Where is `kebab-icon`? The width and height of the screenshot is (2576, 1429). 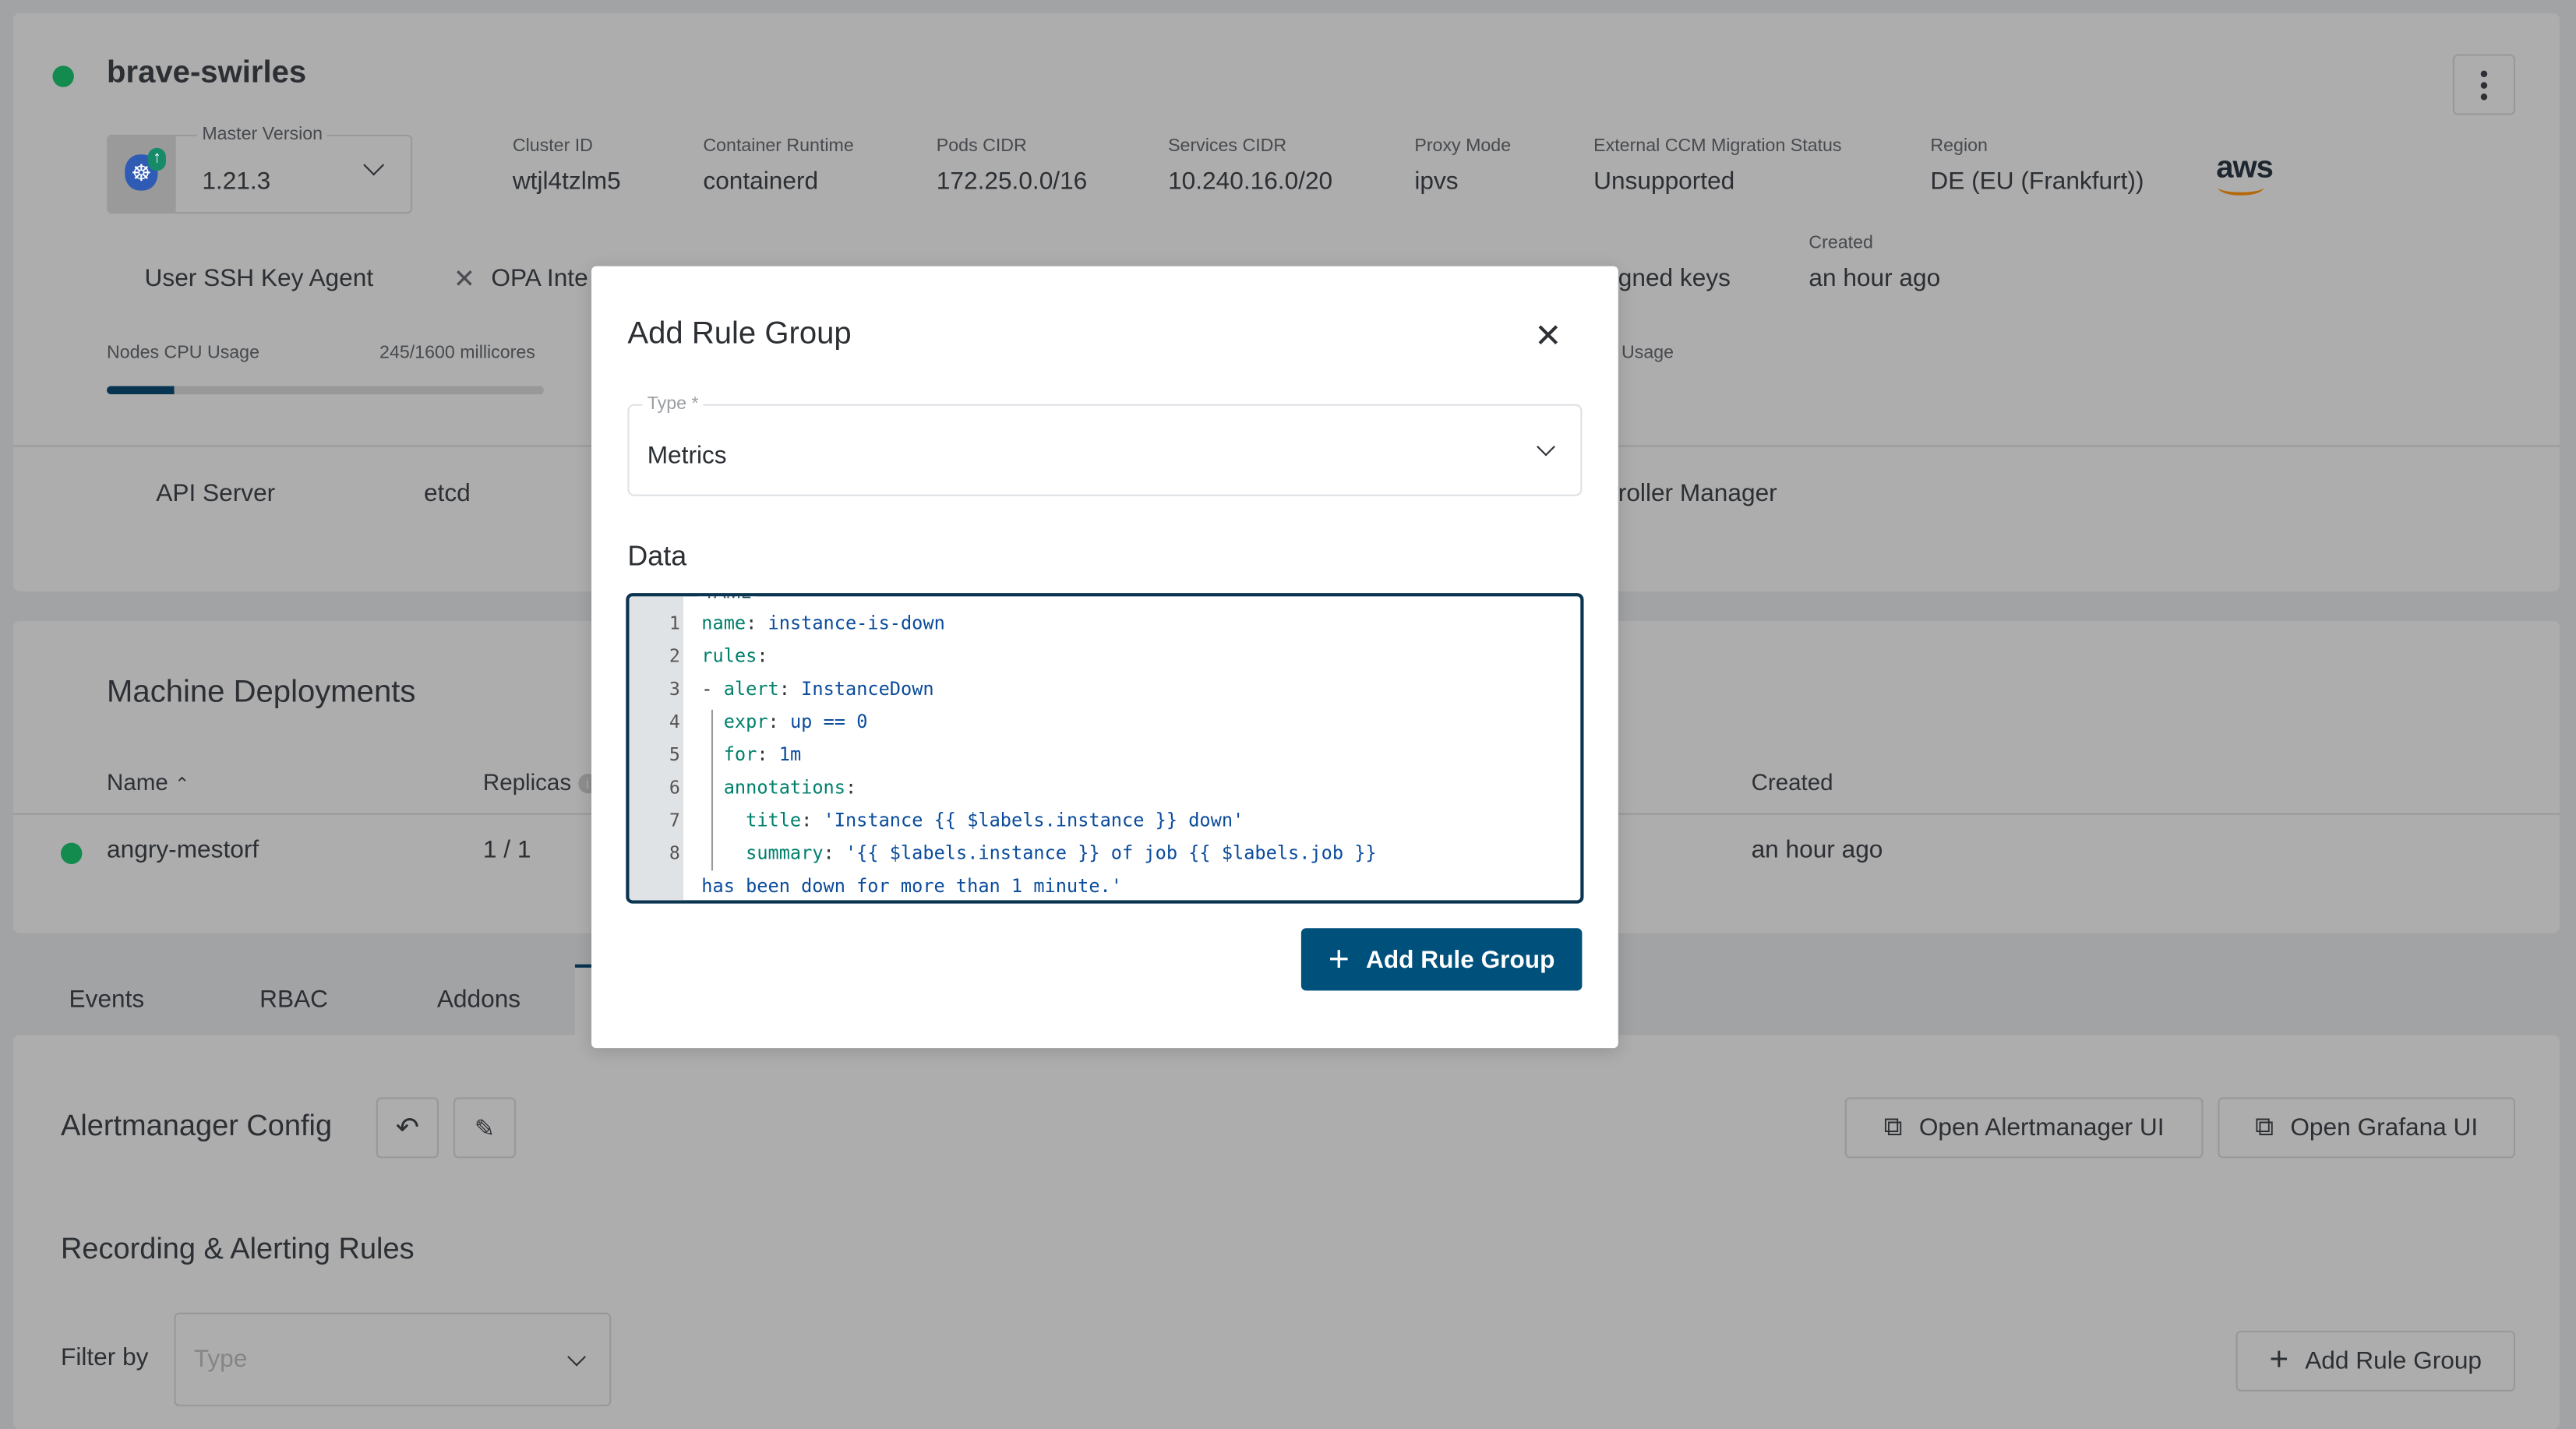
kebab-icon is located at coordinates (2484, 84).